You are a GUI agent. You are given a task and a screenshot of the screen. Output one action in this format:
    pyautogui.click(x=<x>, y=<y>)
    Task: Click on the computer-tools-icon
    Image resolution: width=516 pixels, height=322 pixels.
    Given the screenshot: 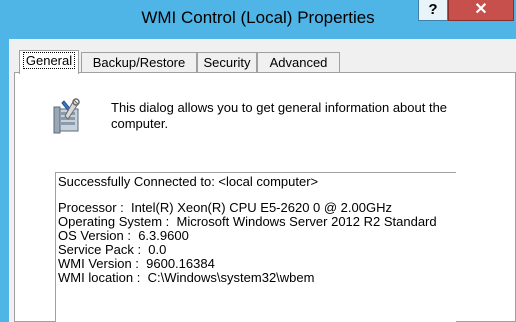 What is the action you would take?
    pyautogui.click(x=66, y=116)
    